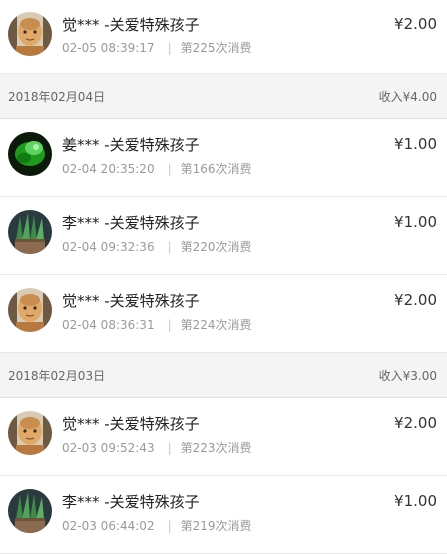  Describe the element at coordinates (108, 325) in the screenshot. I see `transaction-time: 02-04 08:36:31` at that location.